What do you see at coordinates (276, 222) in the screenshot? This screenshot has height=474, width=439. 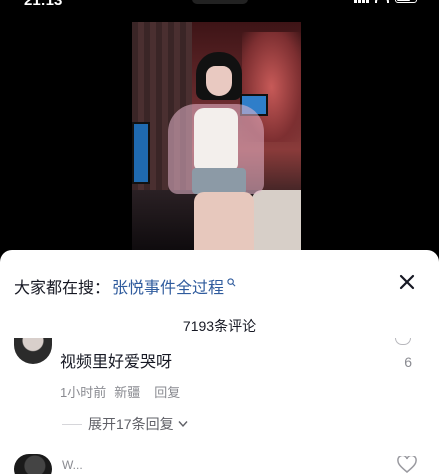 I see `video-chair` at bounding box center [276, 222].